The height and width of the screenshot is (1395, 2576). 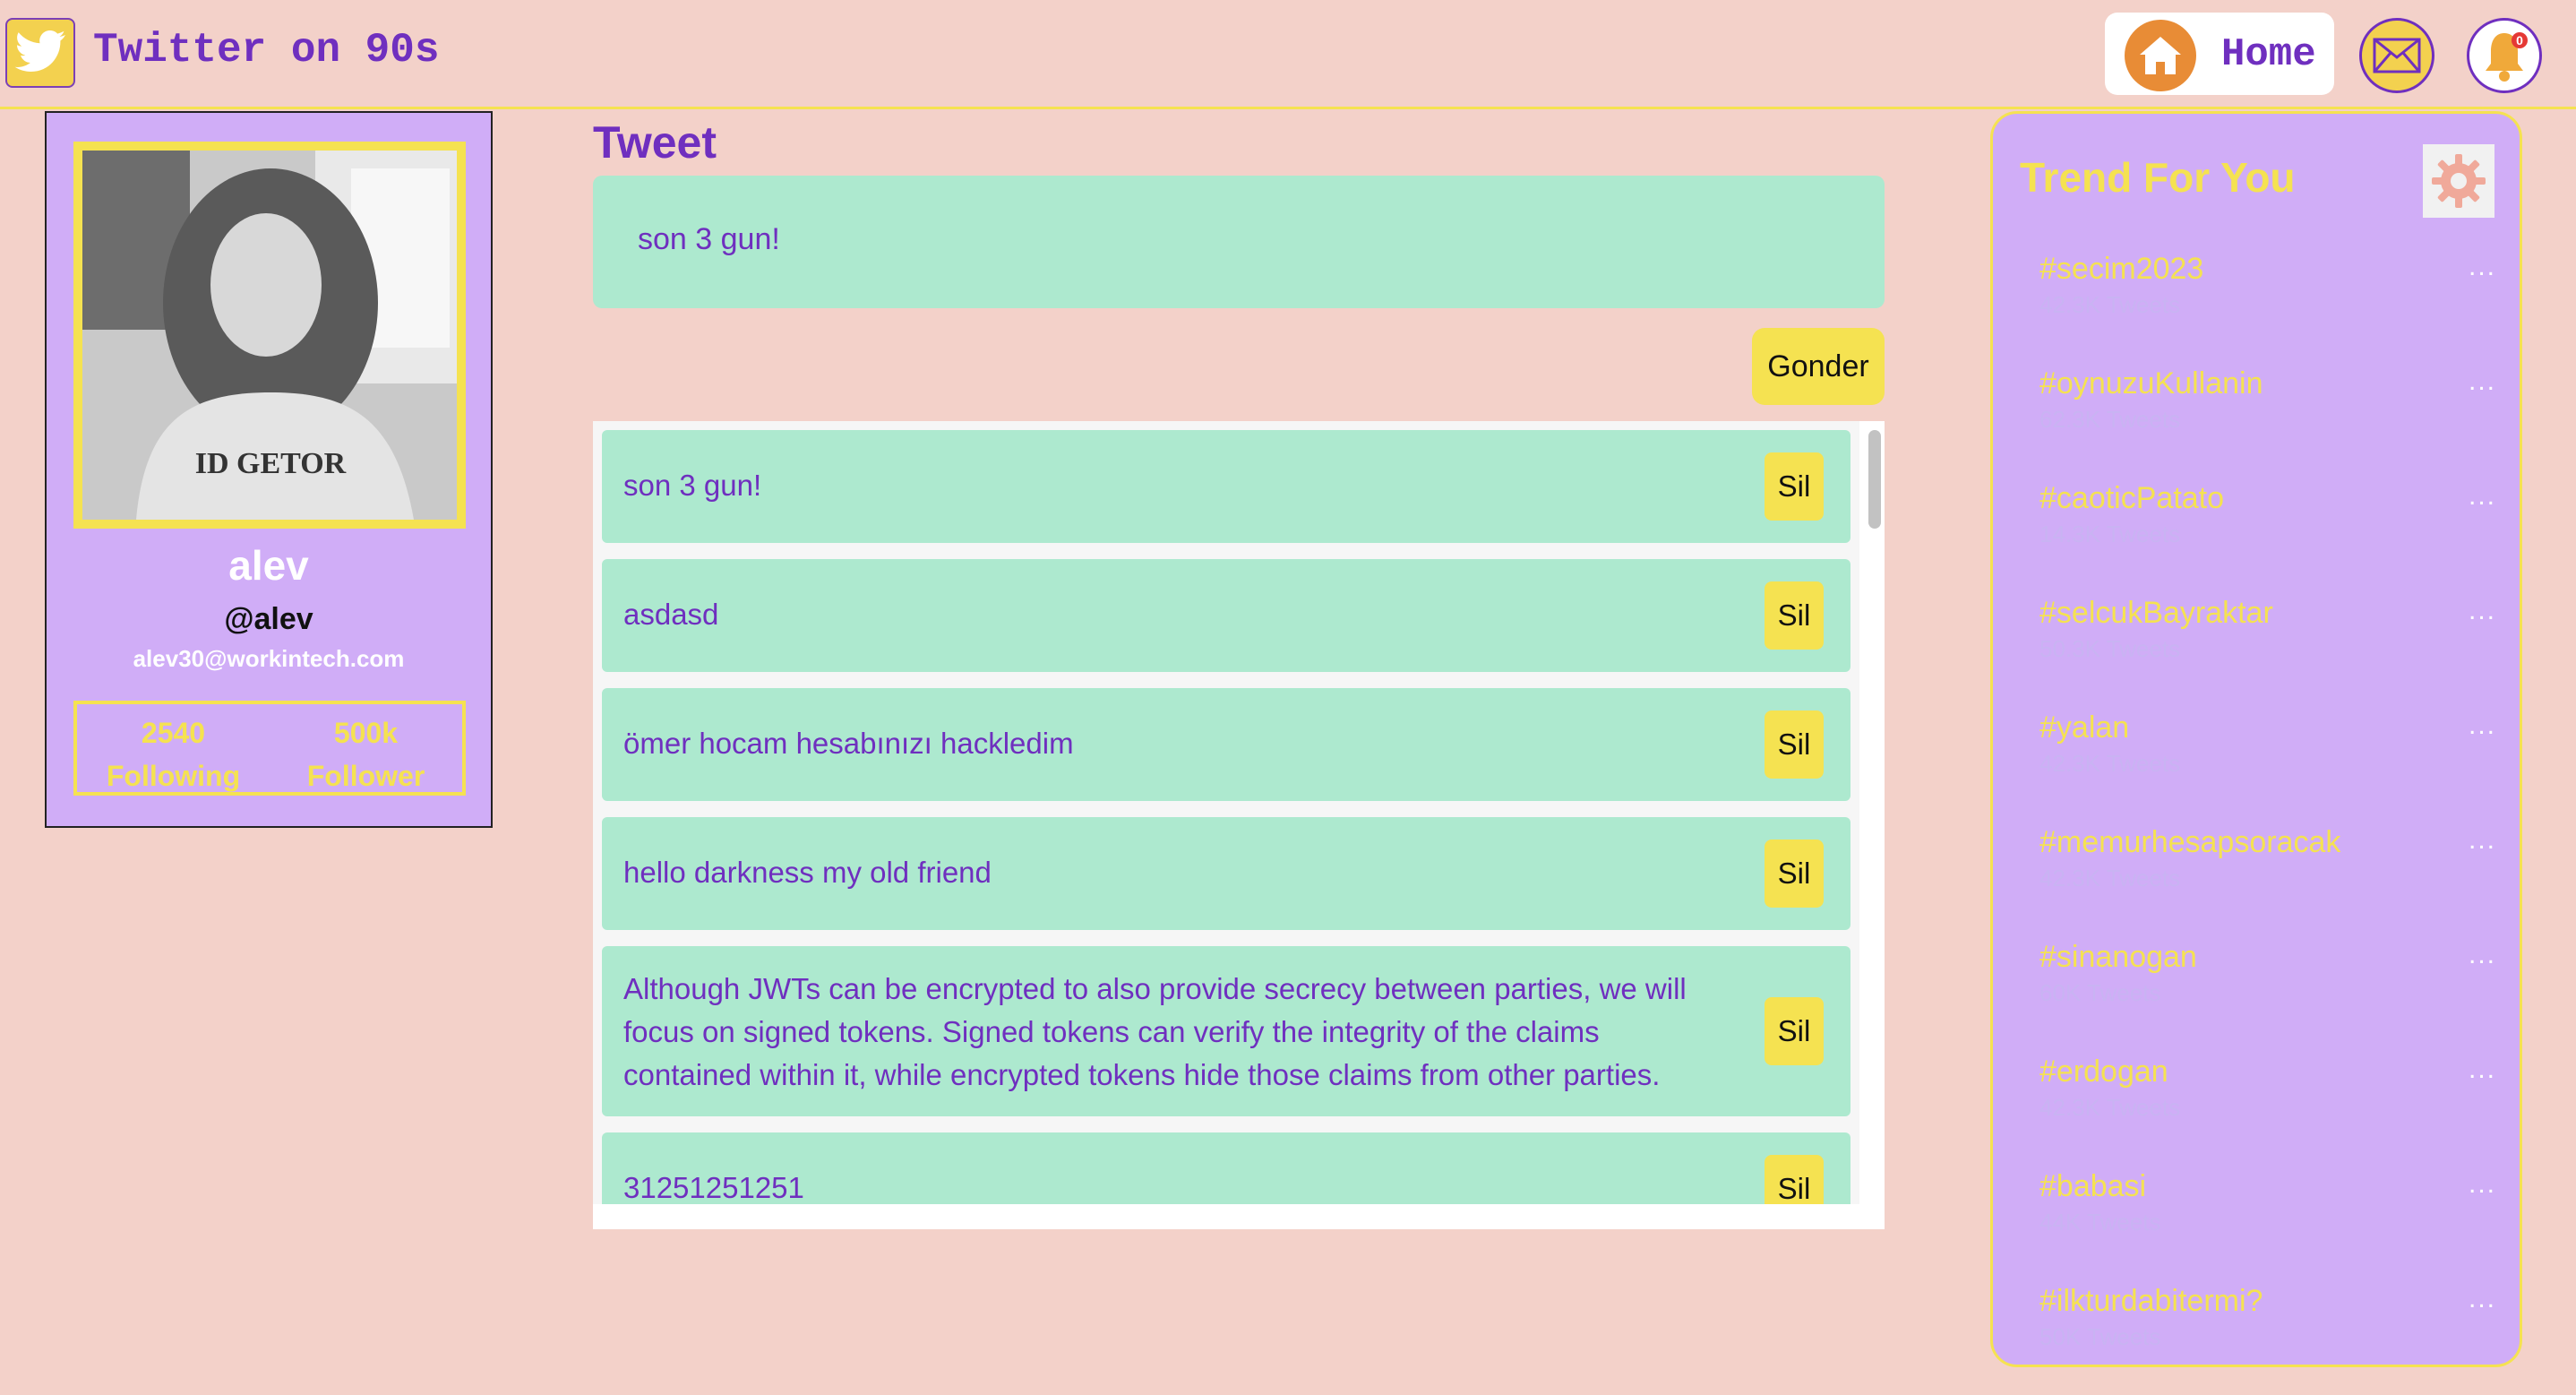 I want to click on follower-stat: 500k Follower, so click(x=366, y=748).